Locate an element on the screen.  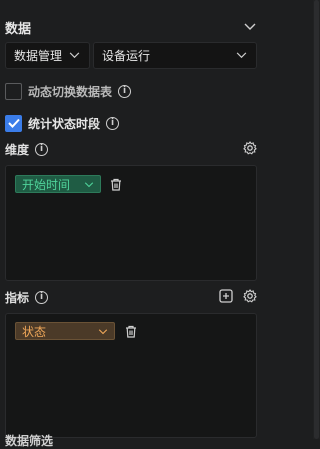
add-icon is located at coordinates (226, 297).